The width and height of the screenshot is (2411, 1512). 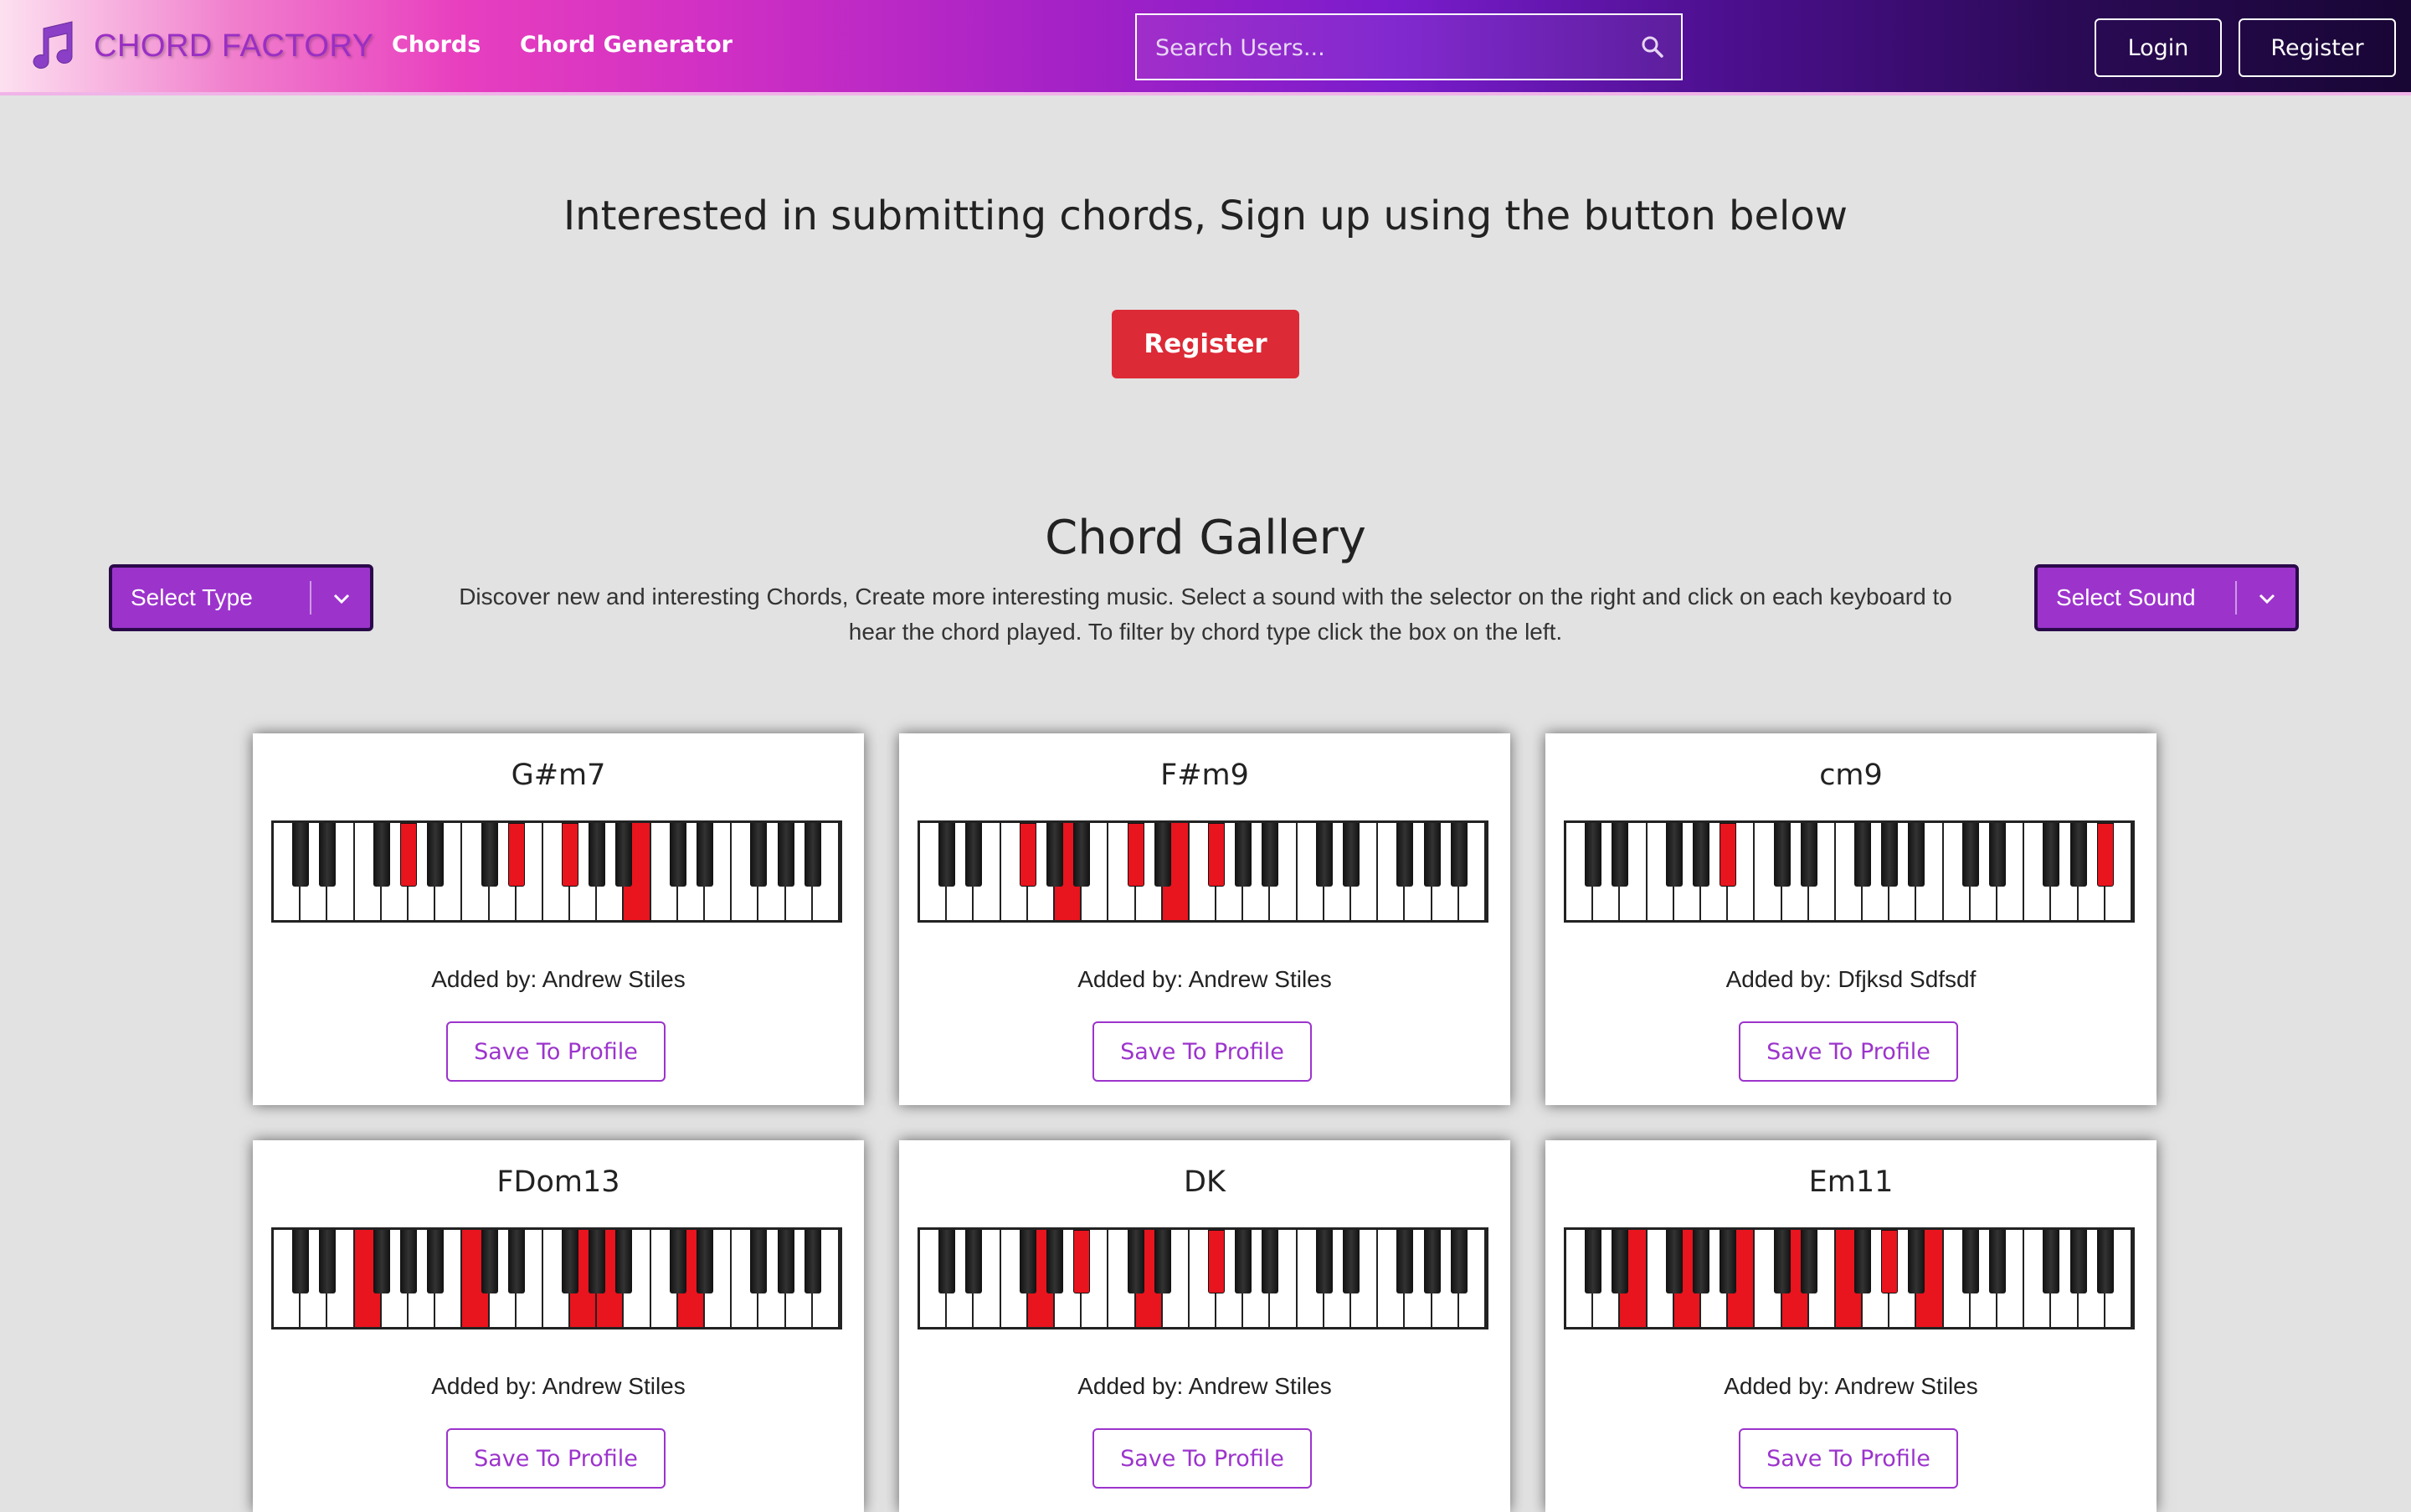 I want to click on search-input, so click(x=1390, y=47).